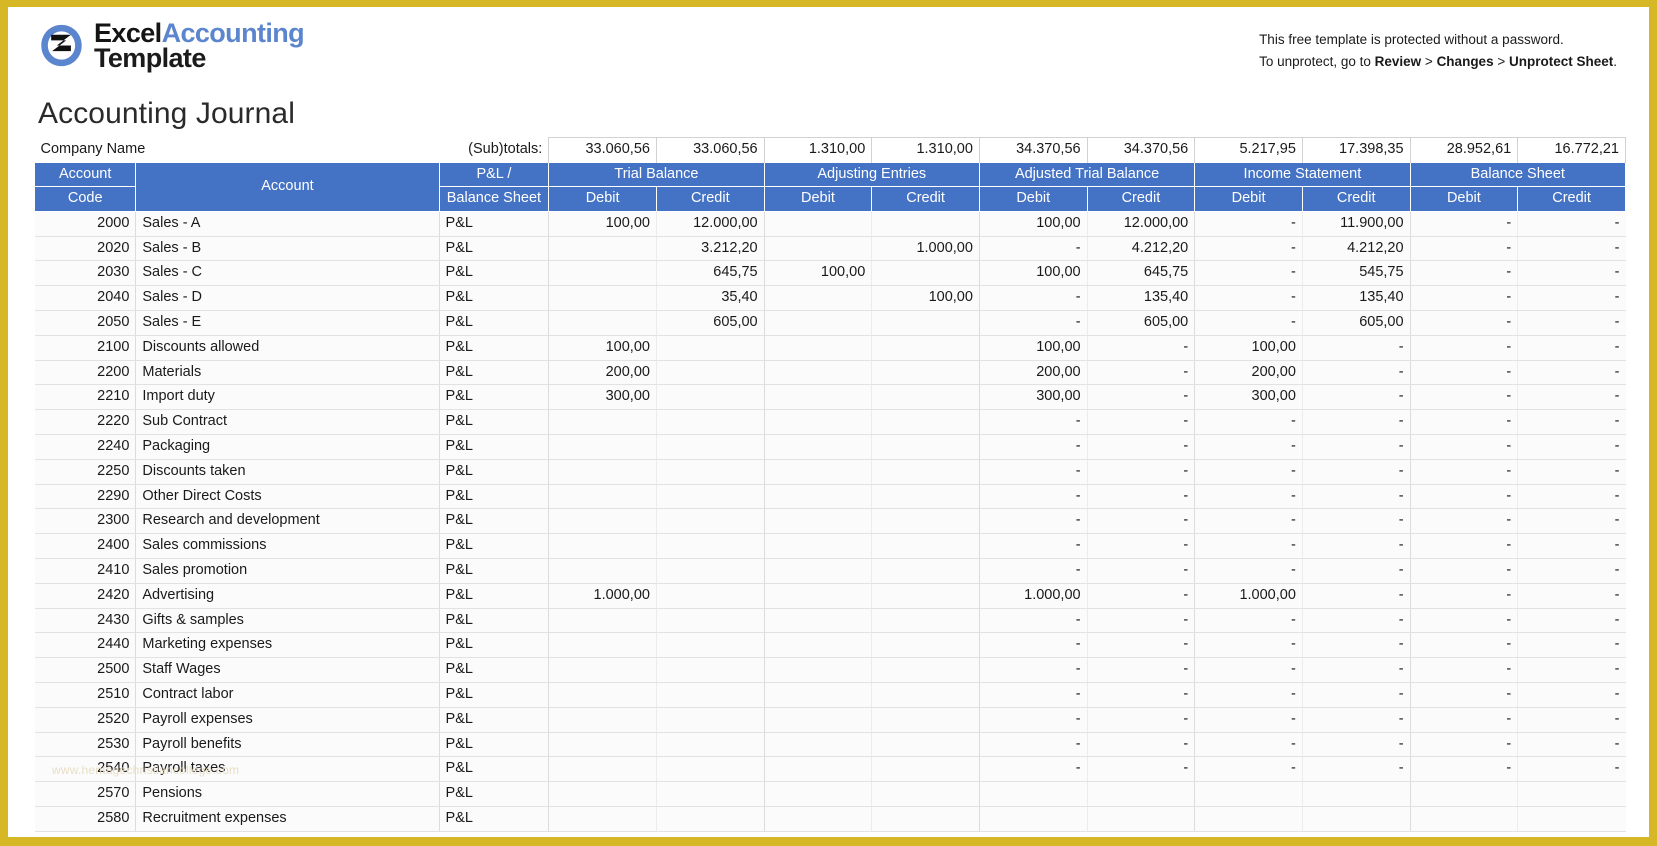  Describe the element at coordinates (287, 720) in the screenshot. I see `cell-account-name: Payroll expenses` at that location.